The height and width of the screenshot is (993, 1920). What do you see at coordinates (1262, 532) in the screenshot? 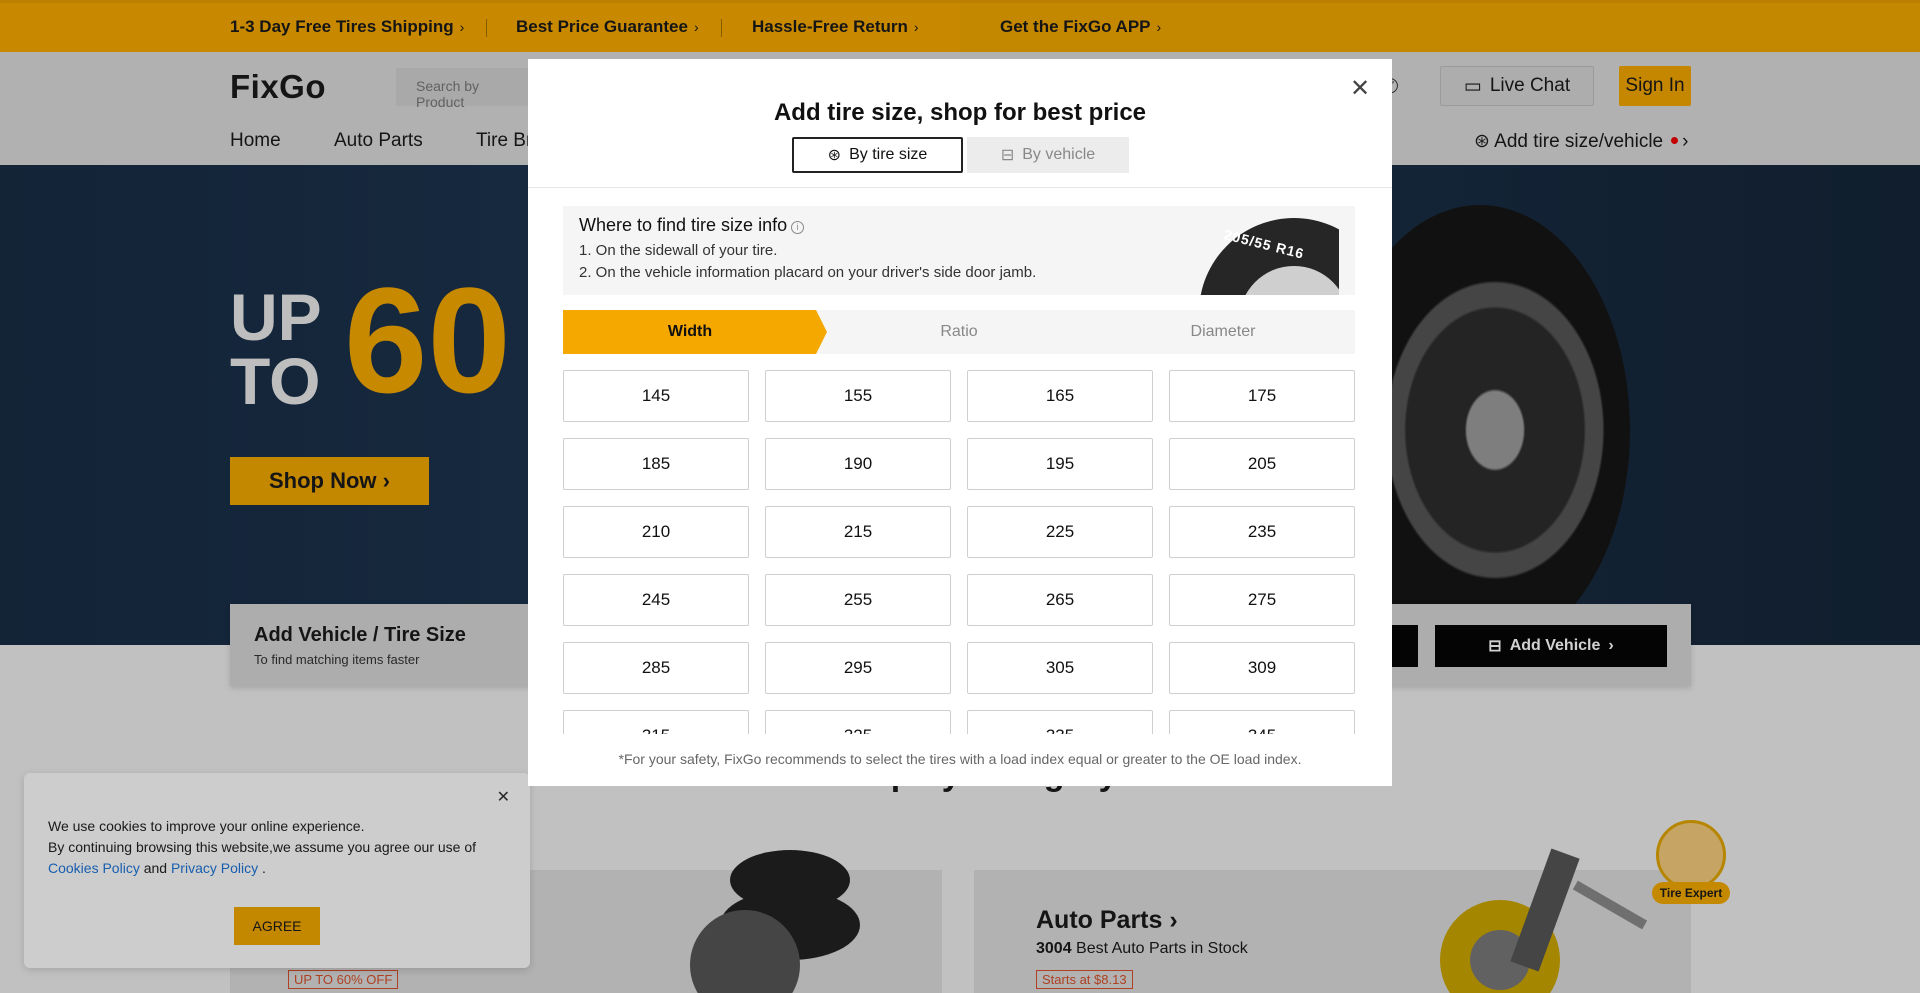
I see `width-option: 235` at bounding box center [1262, 532].